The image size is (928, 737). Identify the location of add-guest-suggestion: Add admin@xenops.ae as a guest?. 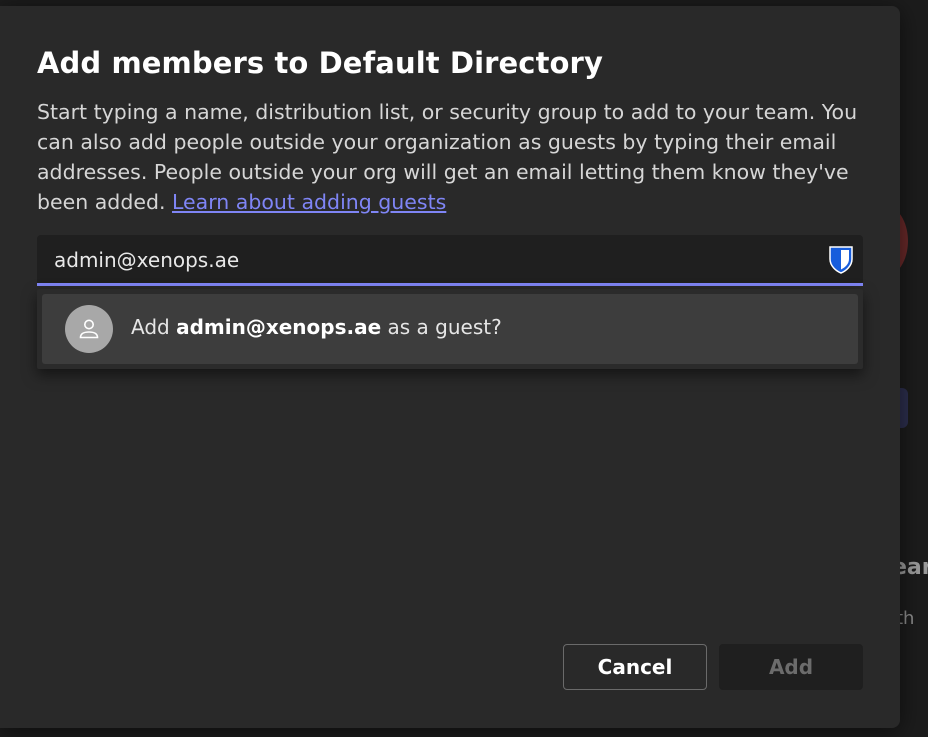
(450, 329).